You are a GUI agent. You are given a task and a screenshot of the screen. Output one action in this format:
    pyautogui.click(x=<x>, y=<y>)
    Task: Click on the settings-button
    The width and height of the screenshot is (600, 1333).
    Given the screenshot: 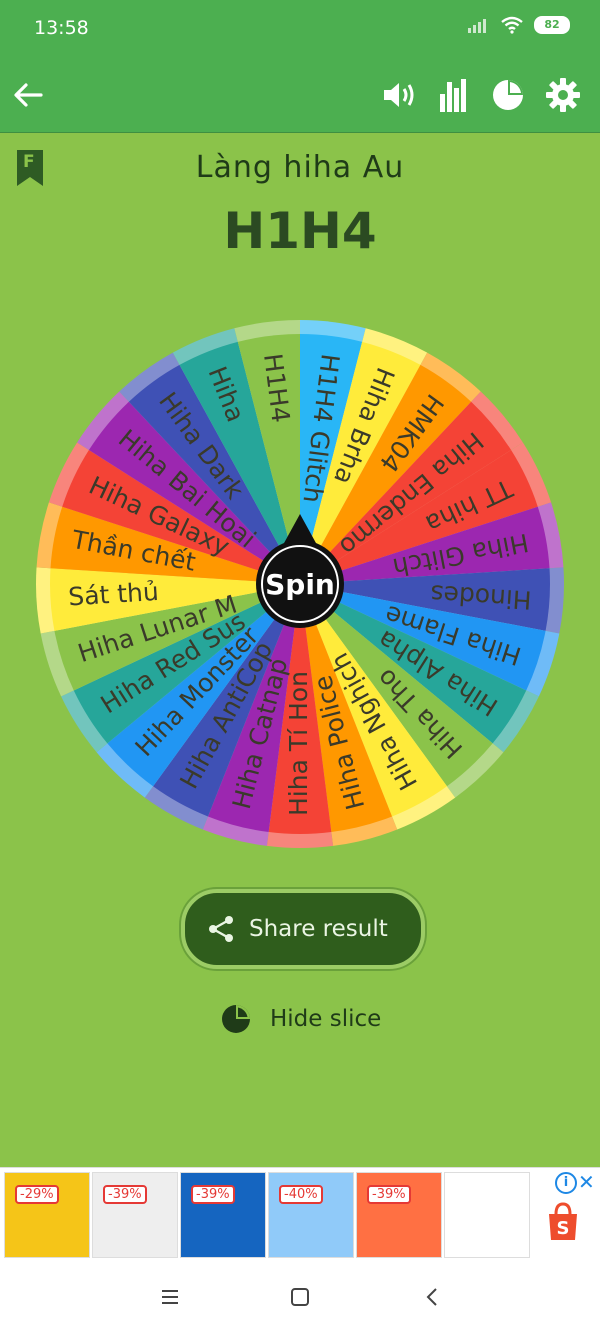 What is the action you would take?
    pyautogui.click(x=563, y=95)
    